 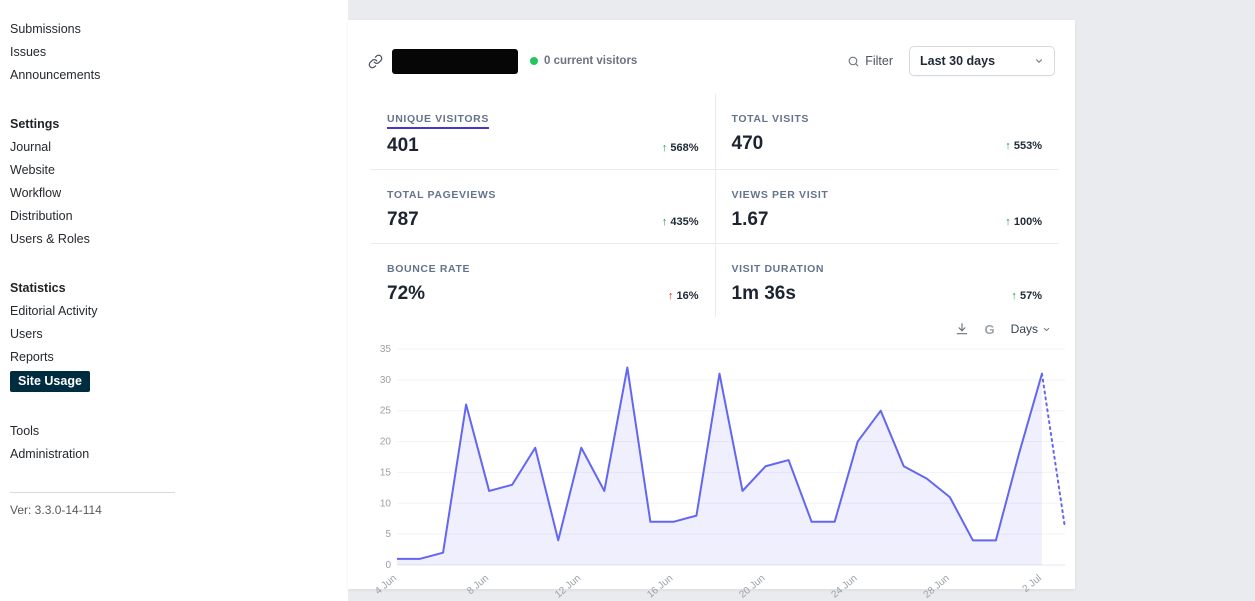 I want to click on version-label: Ver: 3.3.0-14-114, so click(x=56, y=510).